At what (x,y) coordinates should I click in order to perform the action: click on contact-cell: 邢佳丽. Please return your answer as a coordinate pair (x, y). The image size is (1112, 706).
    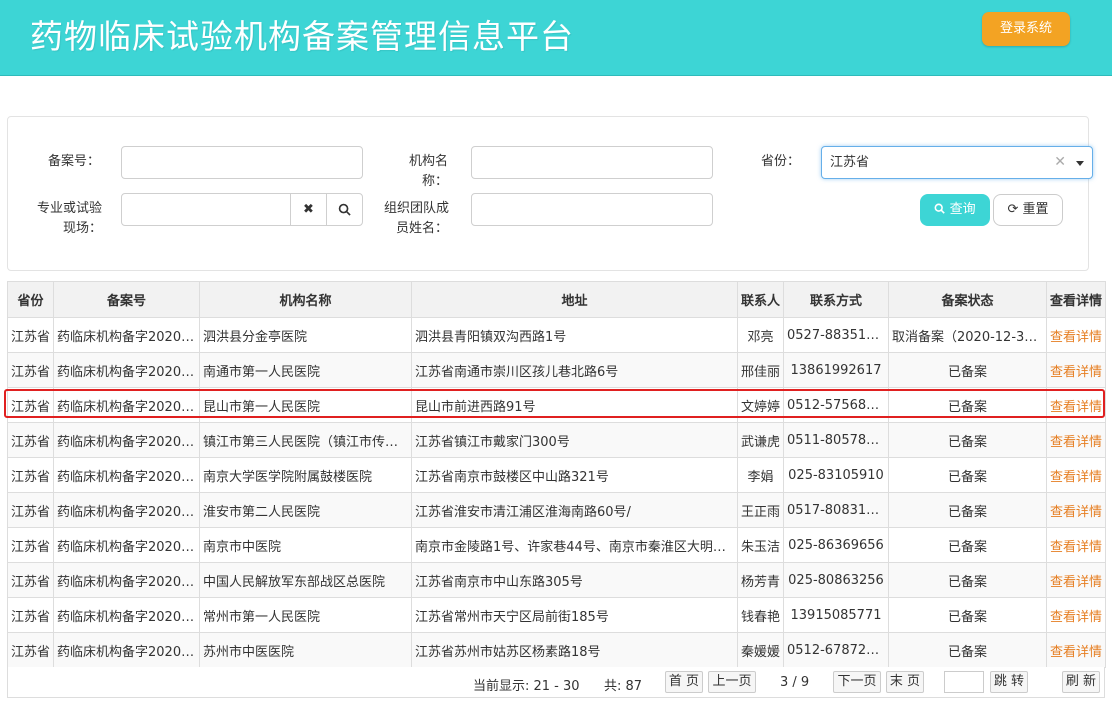
    Looking at the image, I should click on (760, 370).